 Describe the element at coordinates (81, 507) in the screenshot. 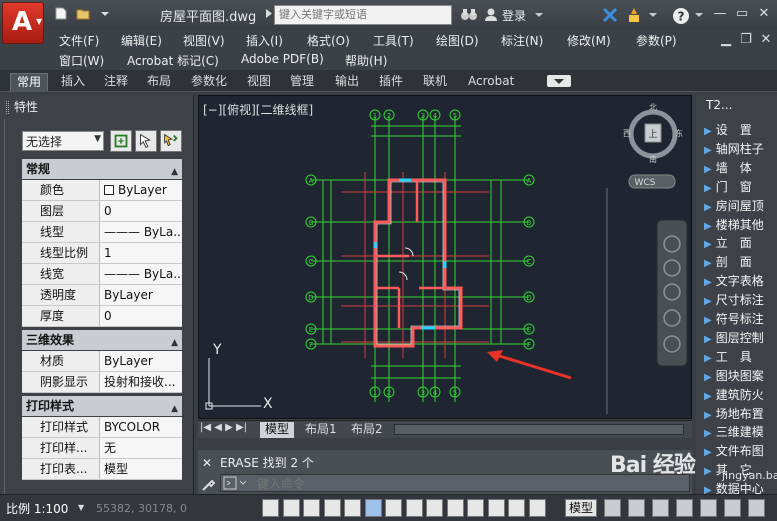

I see `scale-dropdown-icon: ▼` at that location.